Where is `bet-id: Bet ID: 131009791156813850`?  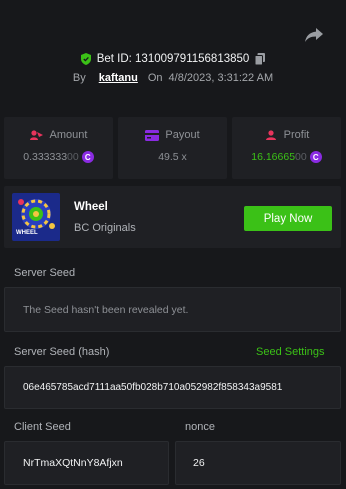 bet-id: Bet ID: 131009791156813850 is located at coordinates (173, 59).